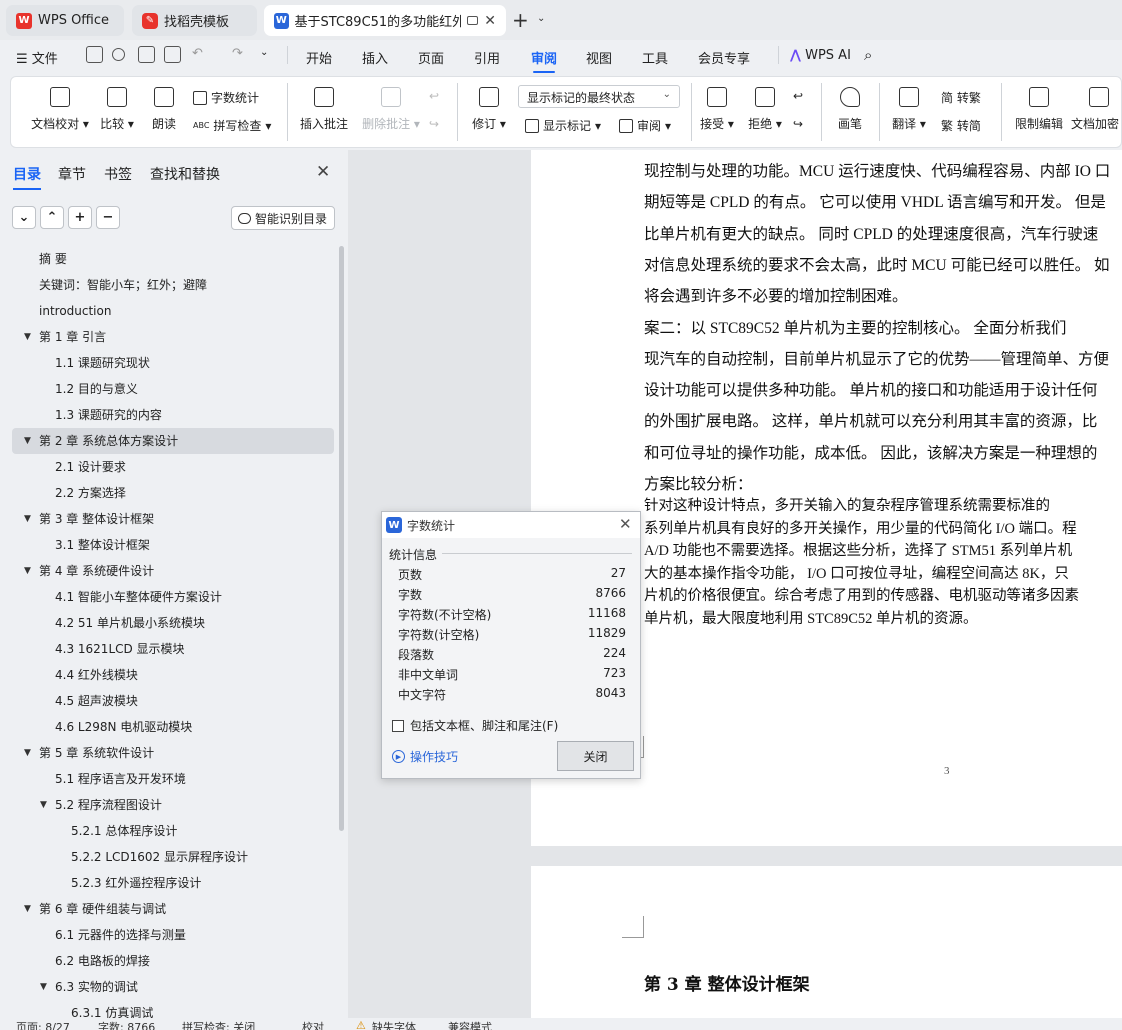 This screenshot has height=1030, width=1122. Describe the element at coordinates (173, 493) in the screenshot. I see `toc-item: 2.2 方案选择` at that location.